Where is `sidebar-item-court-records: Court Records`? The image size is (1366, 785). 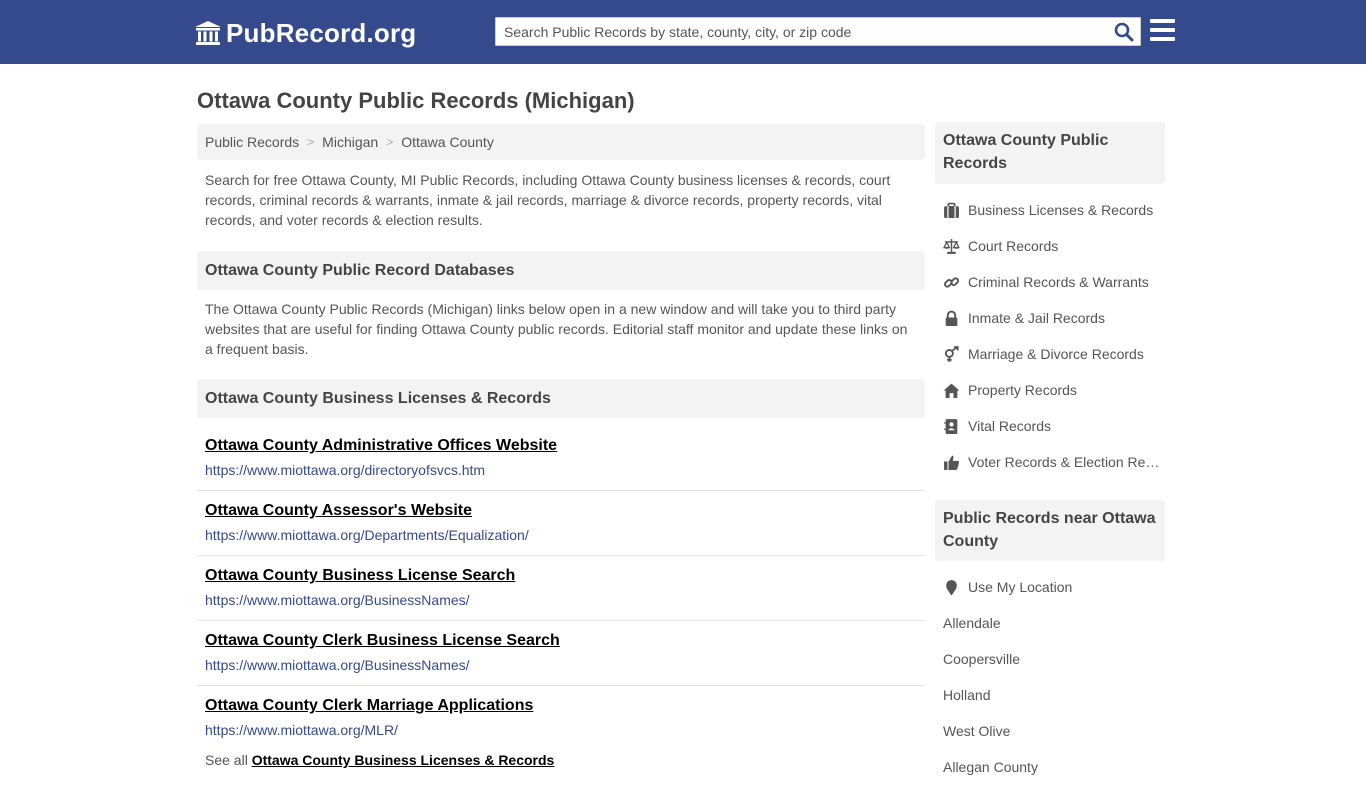
sidebar-item-court-records: Court Records is located at coordinates (1054, 246).